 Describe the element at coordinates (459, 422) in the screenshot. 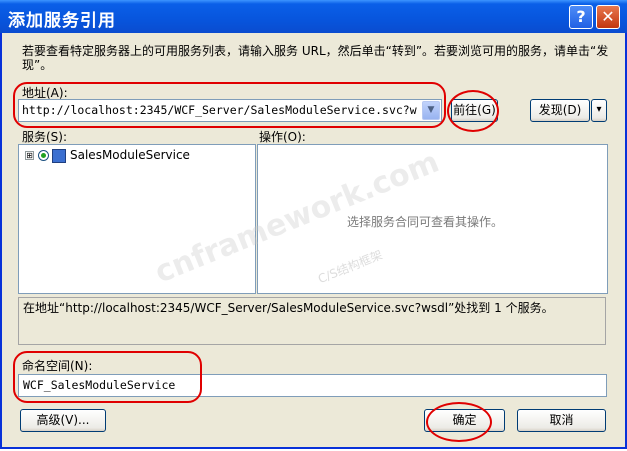

I see `ok-highlight` at that location.